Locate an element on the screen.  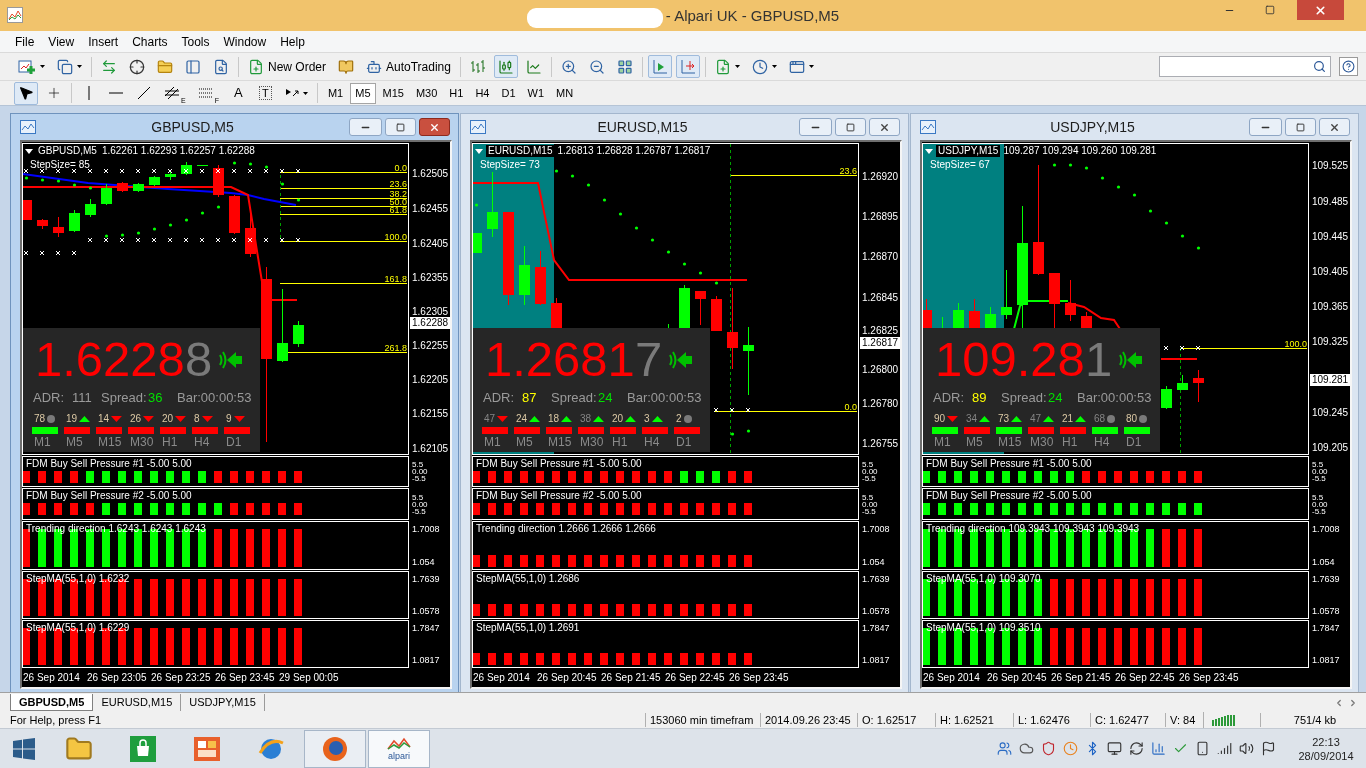
price-label: 109.525 is located at coordinates (1330, 166).